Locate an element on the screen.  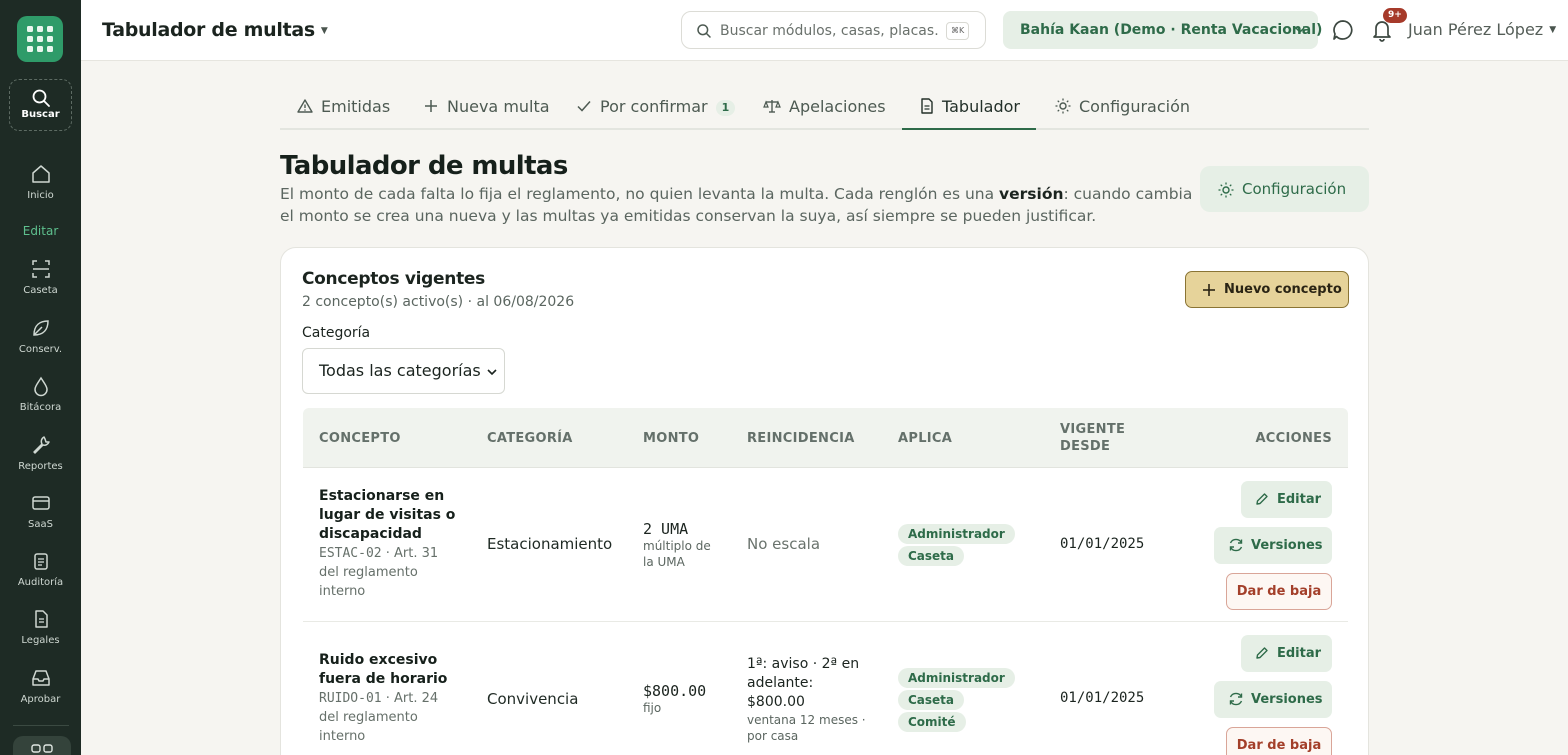
recurrence-rule: 1ª: aviso · 2ª en adelante: $800.00 is located at coordinates (803, 683).